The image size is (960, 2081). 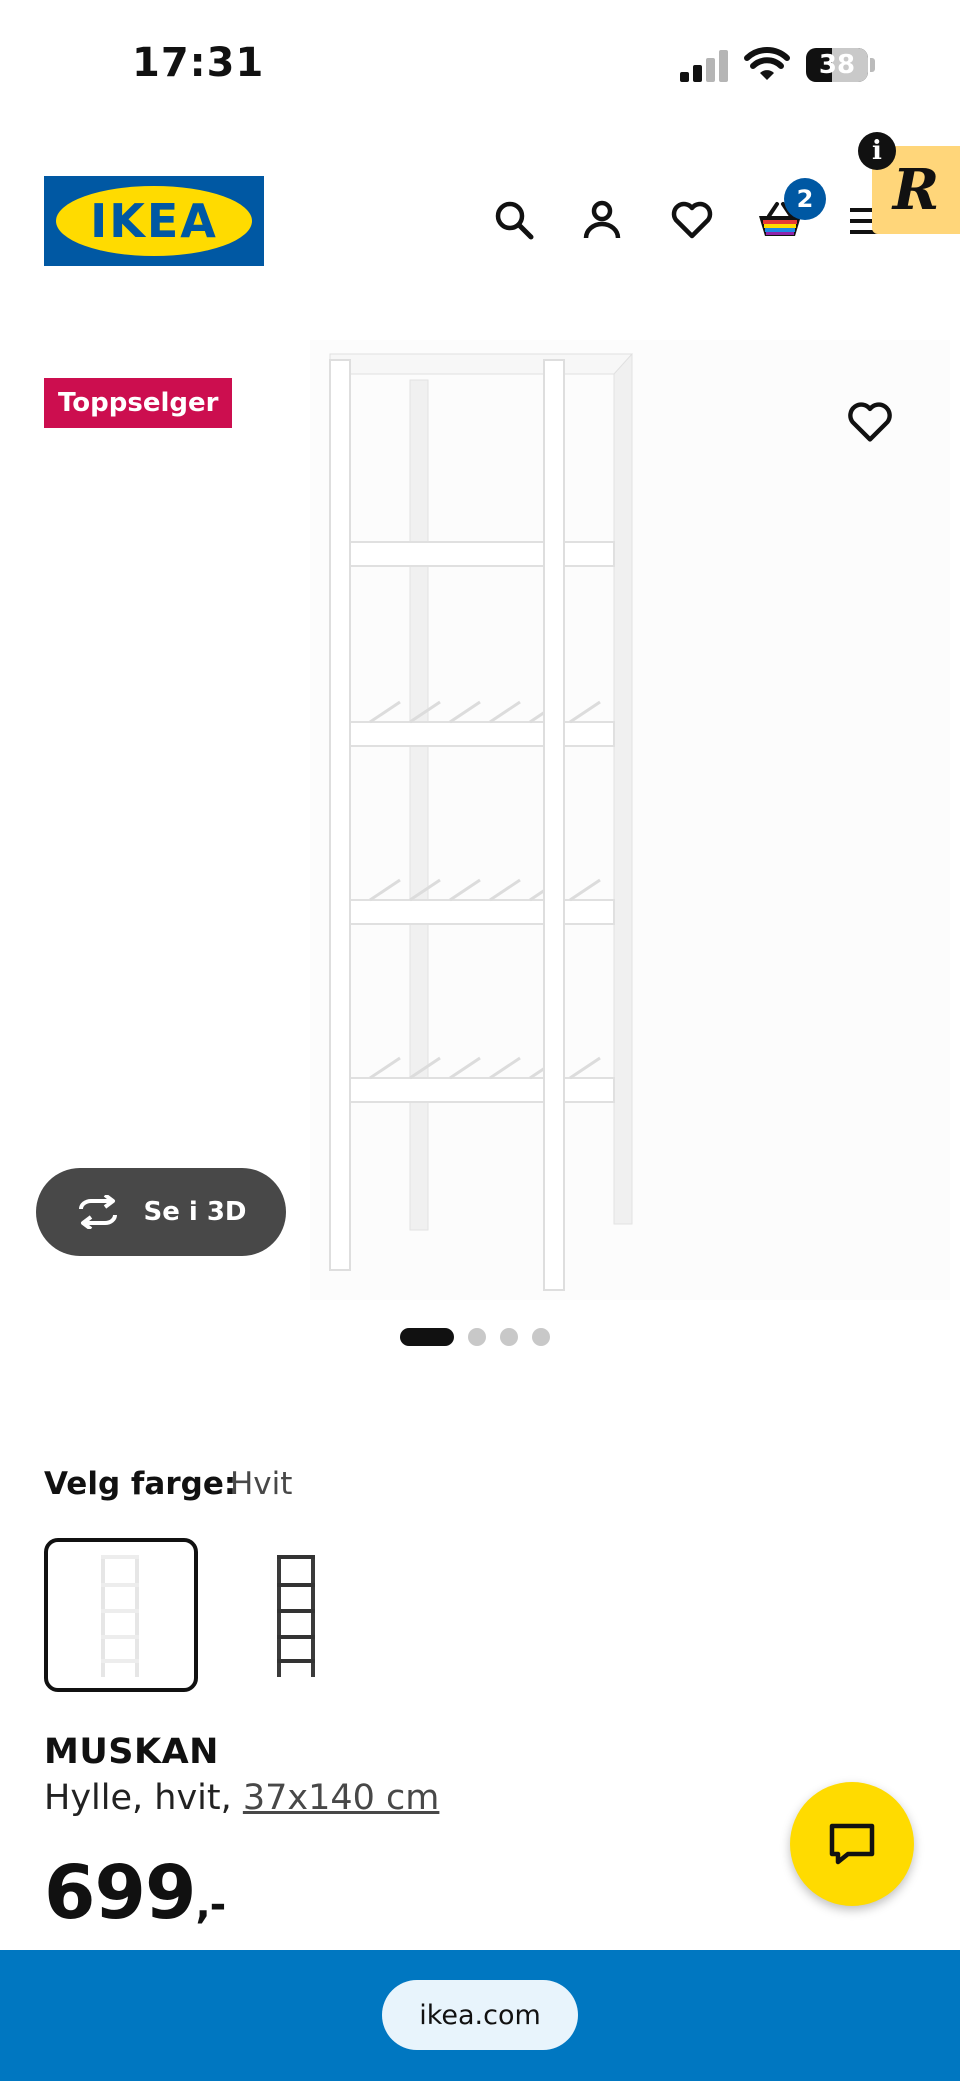 What do you see at coordinates (805, 199) in the screenshot?
I see `cart-count-badge: 2` at bounding box center [805, 199].